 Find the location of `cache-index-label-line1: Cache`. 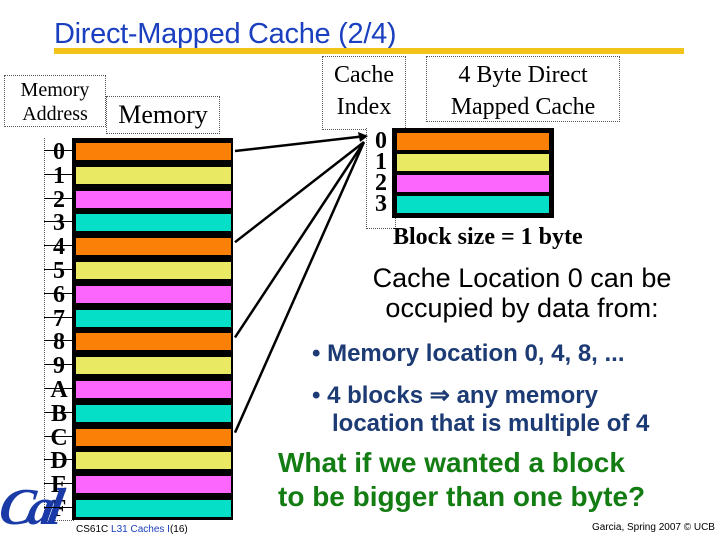

cache-index-label-line1: Cache is located at coordinates (364, 75).